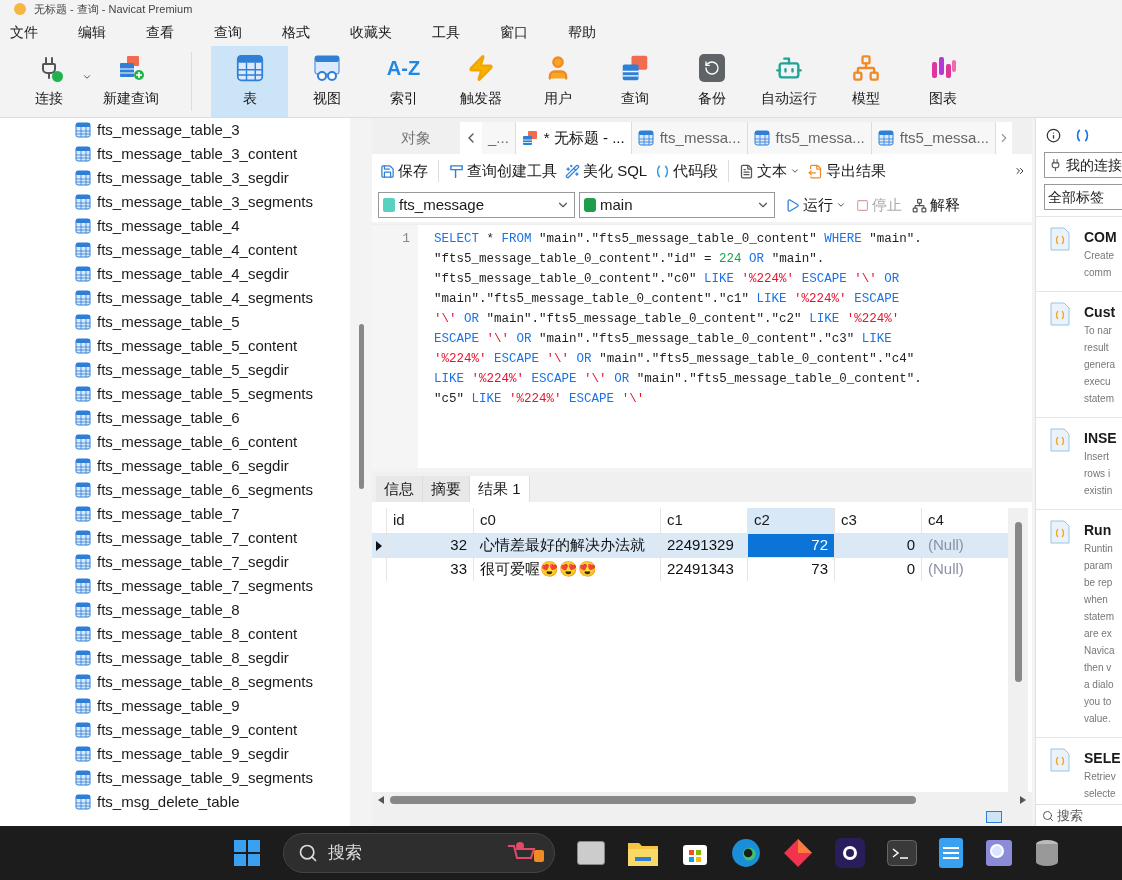 The image size is (1122, 880). What do you see at coordinates (175, 538) in the screenshot?
I see `tree-item: fts_message_table_7_content` at bounding box center [175, 538].